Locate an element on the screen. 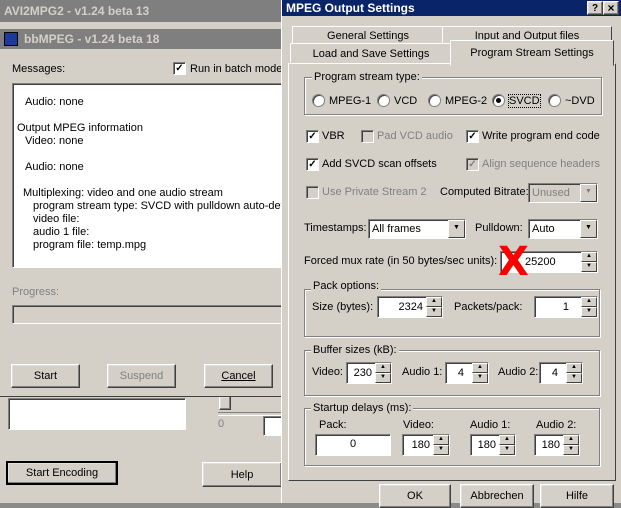  startup-pack-value: 0 is located at coordinates (353, 444).